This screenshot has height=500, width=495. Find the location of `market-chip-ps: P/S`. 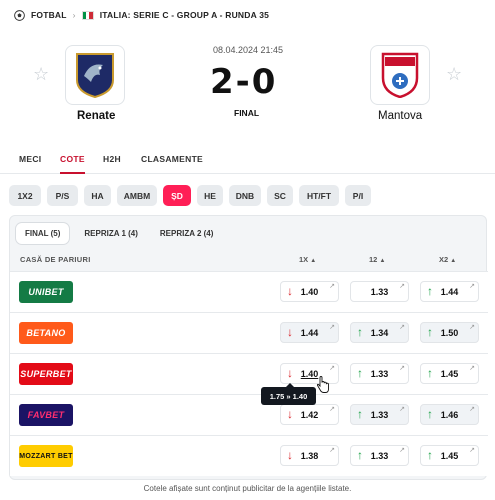

market-chip-ps: P/S is located at coordinates (62, 195).